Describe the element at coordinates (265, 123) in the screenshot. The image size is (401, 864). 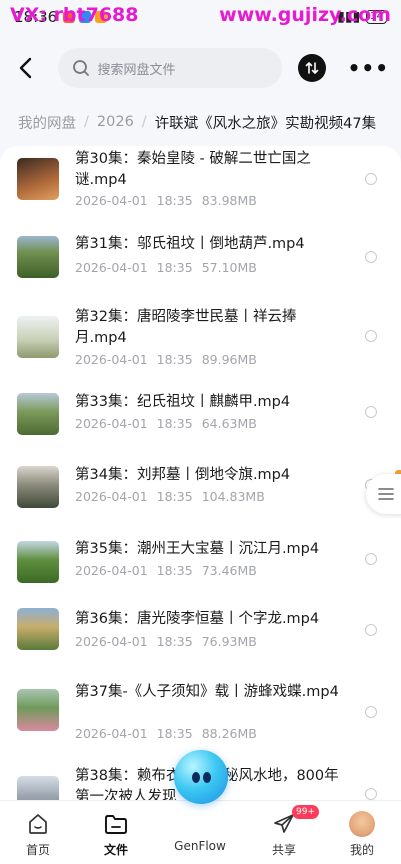
I see `breadcrumb-current: 许联斌《风水之旅》实勘视频47集` at that location.